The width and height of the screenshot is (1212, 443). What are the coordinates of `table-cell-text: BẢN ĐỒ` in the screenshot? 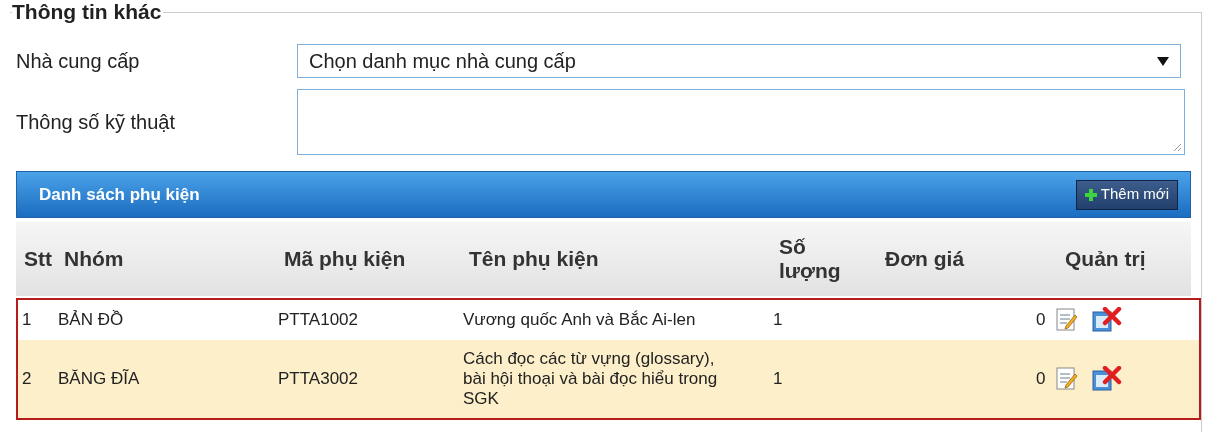 It's located at (91, 320).